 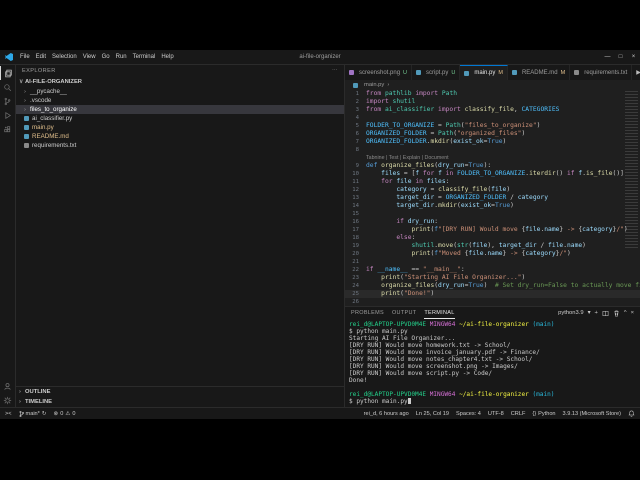 What do you see at coordinates (489, 109) in the screenshot?
I see `text-token: classify_file` at bounding box center [489, 109].